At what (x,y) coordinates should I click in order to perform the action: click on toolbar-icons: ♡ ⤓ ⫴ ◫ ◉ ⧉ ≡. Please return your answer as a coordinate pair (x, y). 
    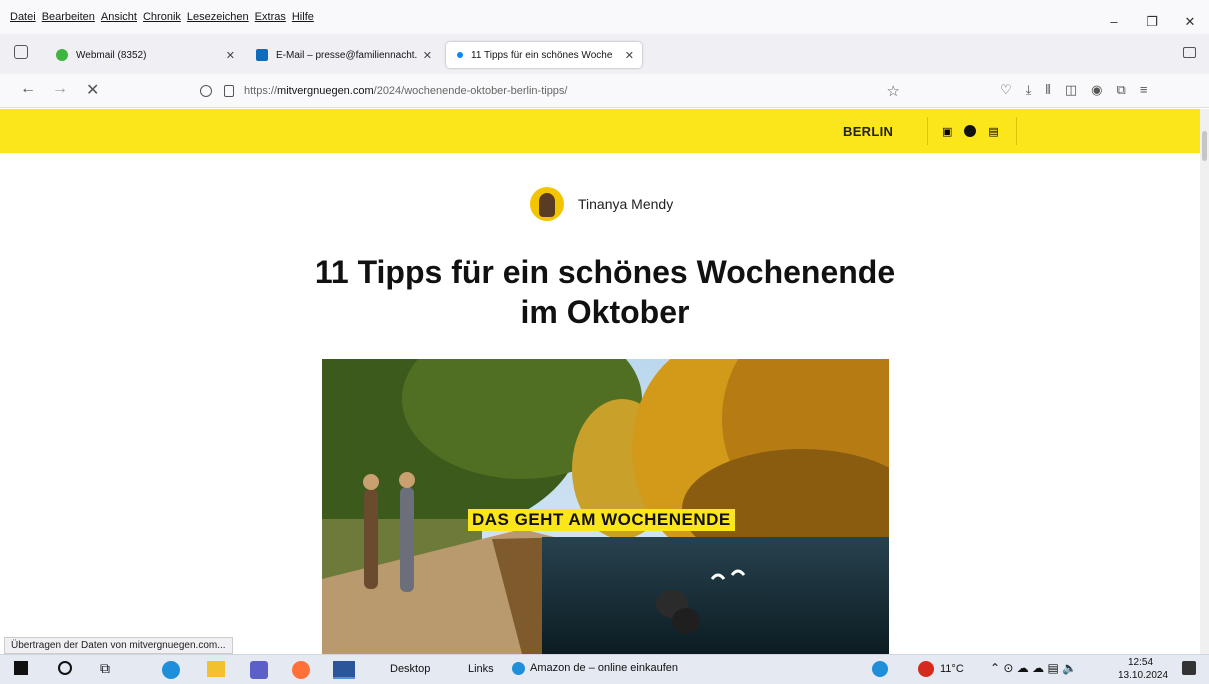
    Looking at the image, I should click on (1073, 90).